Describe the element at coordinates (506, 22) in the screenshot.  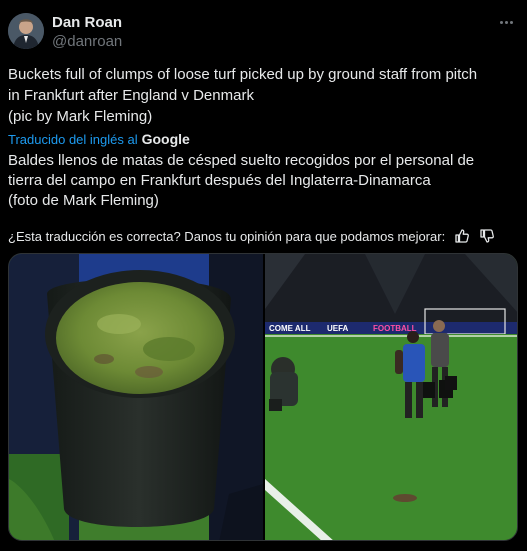
I see `more-options-icon` at that location.